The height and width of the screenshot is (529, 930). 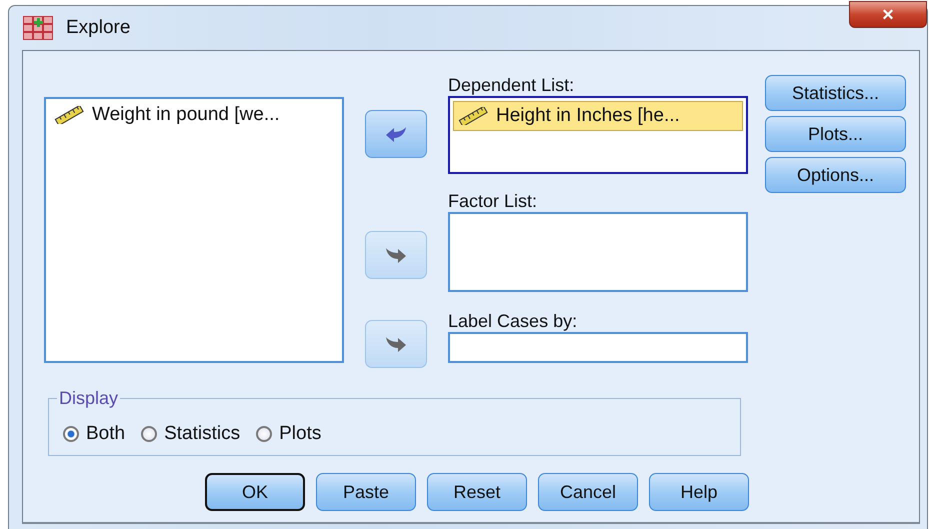 I want to click on display-radio: Plots, so click(x=289, y=434).